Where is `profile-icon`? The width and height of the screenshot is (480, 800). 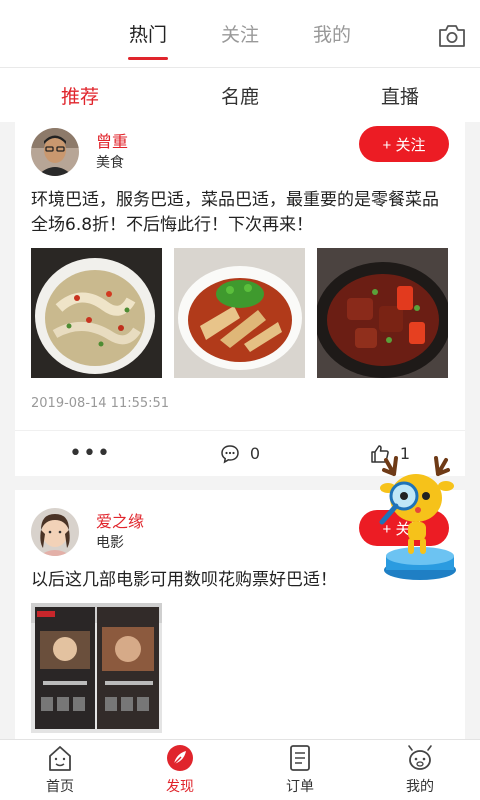
profile-icon is located at coordinates (420, 757).